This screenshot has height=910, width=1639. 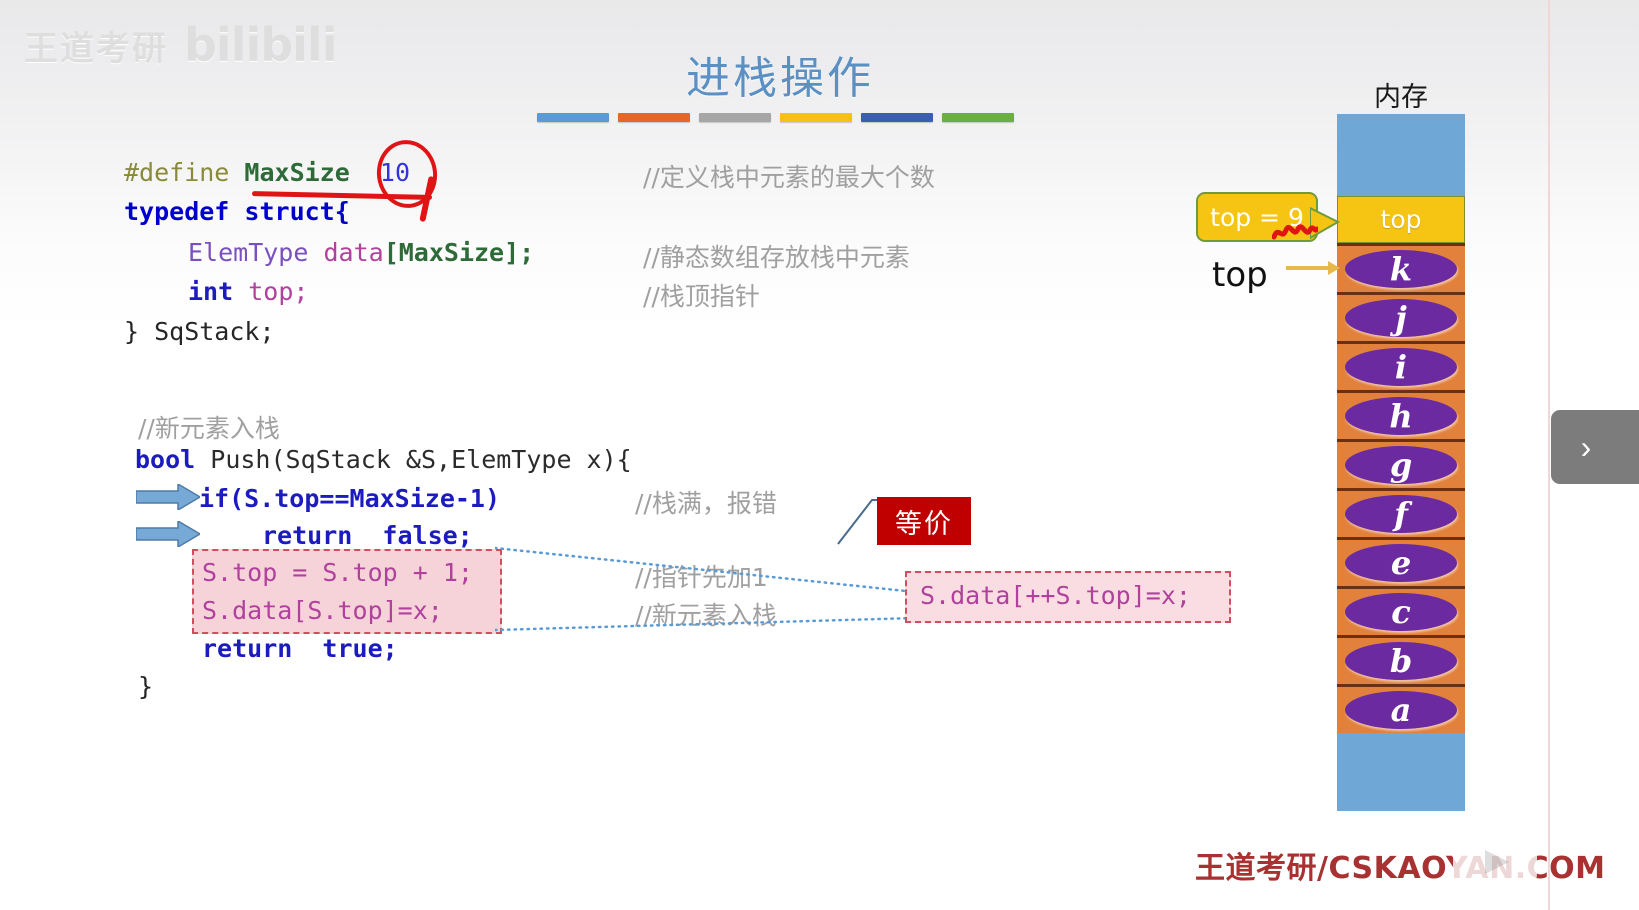 I want to click on code-line-typedef: typedef struct{, so click(x=237, y=211).